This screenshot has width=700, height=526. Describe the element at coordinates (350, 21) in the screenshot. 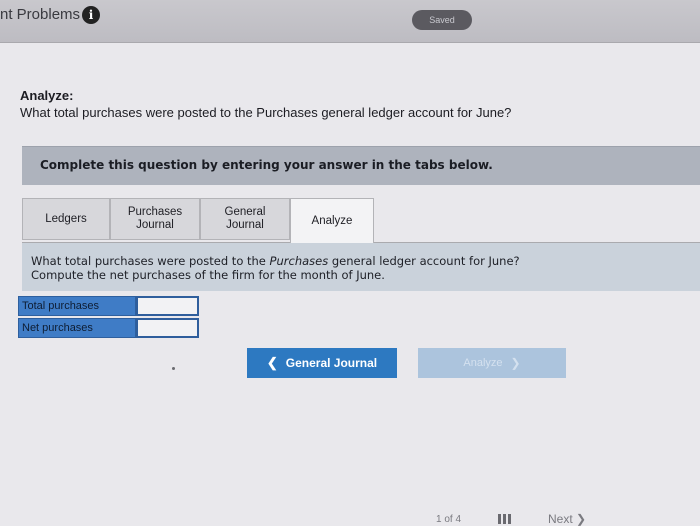

I see `top-bar: nt Problems i Saved` at that location.